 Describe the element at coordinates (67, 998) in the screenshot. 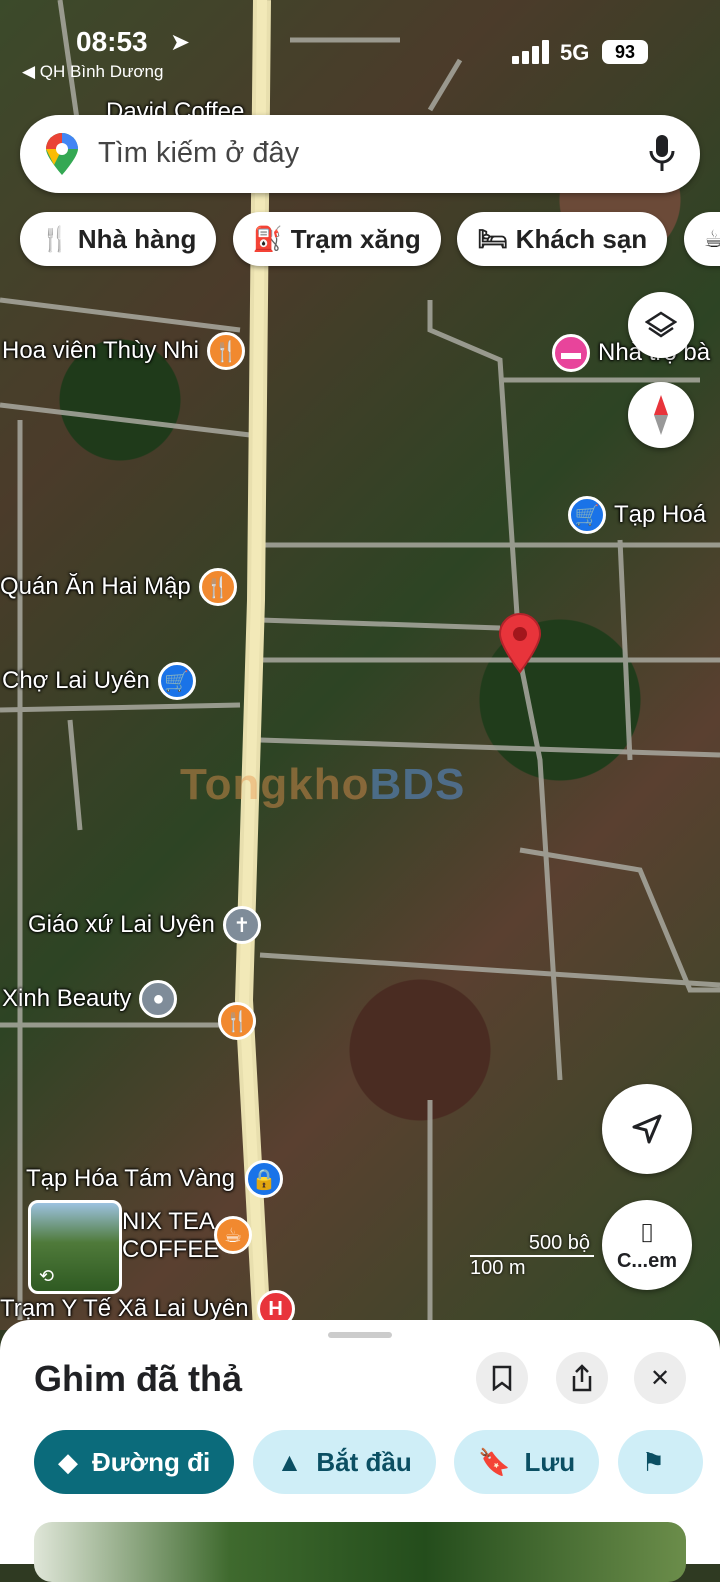

I see `poi-label: Xinh Beauty` at that location.